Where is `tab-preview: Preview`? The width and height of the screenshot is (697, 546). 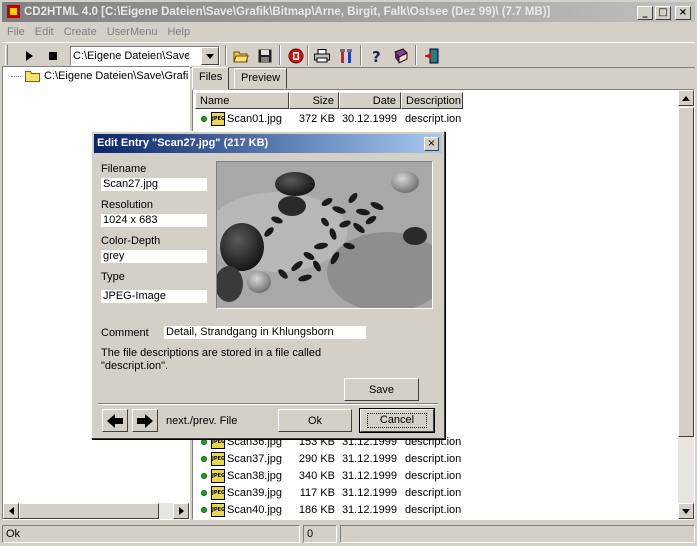 tab-preview: Preview is located at coordinates (261, 78).